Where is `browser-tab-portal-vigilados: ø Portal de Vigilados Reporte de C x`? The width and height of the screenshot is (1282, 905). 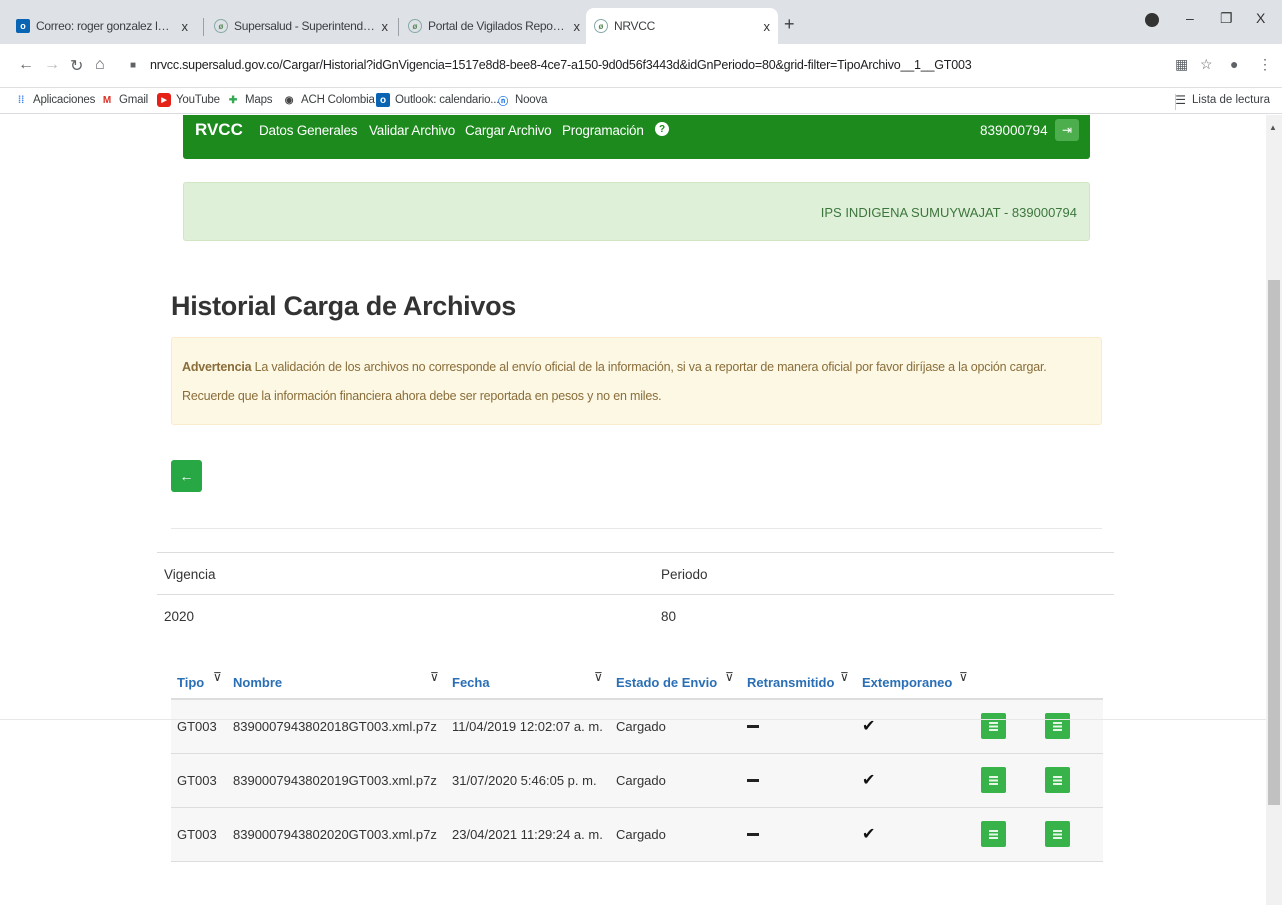
browser-tab-portal-vigilados: ø Portal de Vigilados Reporte de C x is located at coordinates (494, 26).